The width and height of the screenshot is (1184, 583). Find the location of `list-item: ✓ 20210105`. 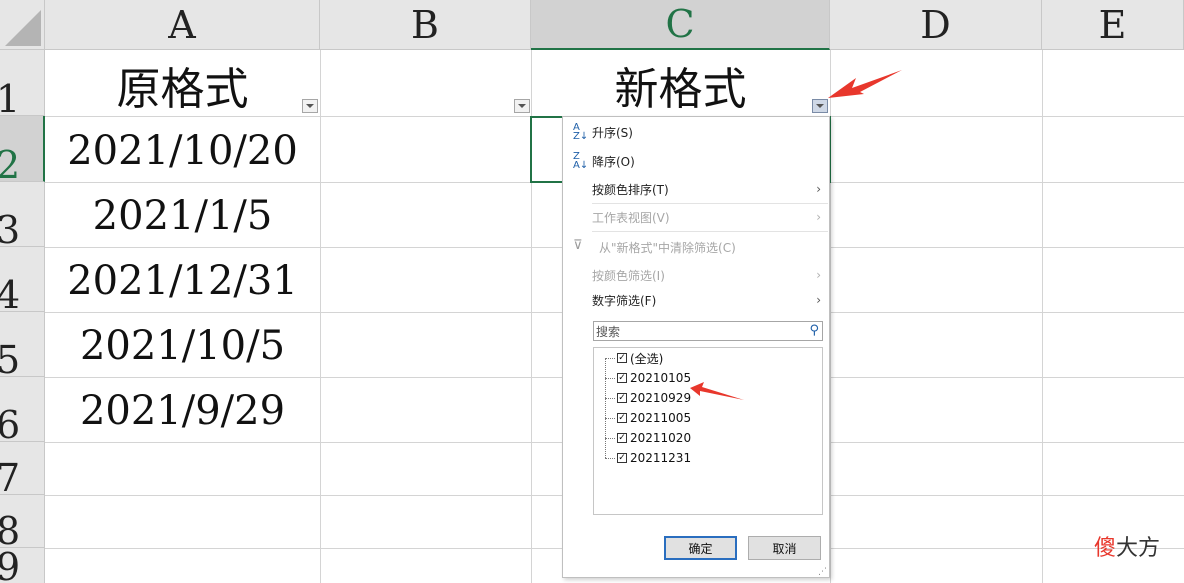

list-item: ✓ 20210105 is located at coordinates (648, 378).